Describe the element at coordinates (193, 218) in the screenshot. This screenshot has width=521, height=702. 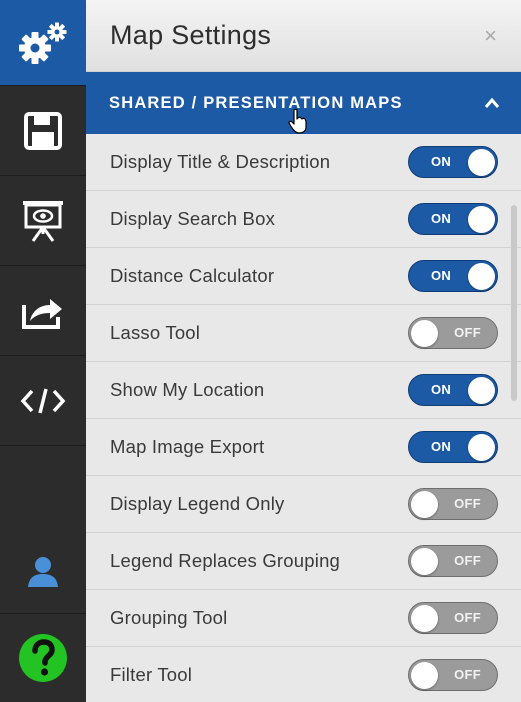
I see `setting-label: Display Search Box` at that location.